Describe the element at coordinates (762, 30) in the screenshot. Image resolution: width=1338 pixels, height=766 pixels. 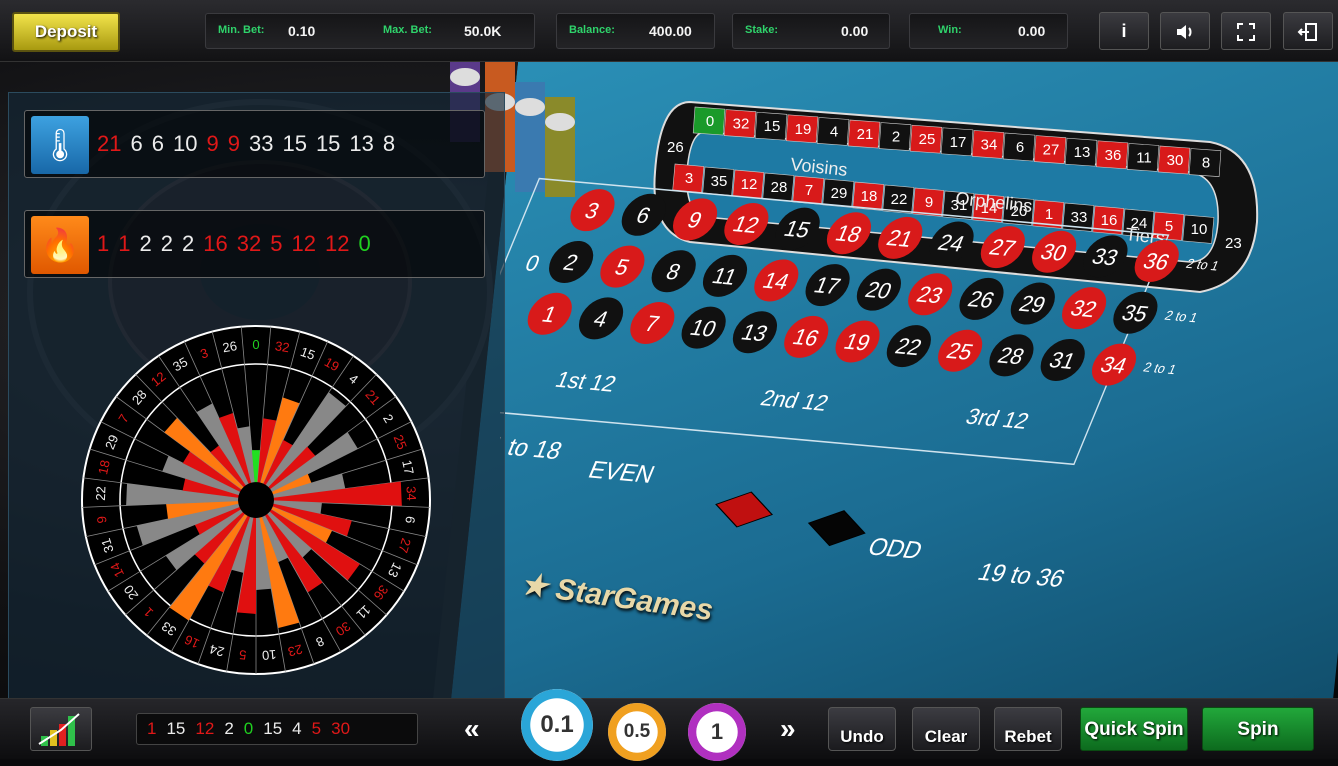
I see `stake-label: Stake:` at that location.